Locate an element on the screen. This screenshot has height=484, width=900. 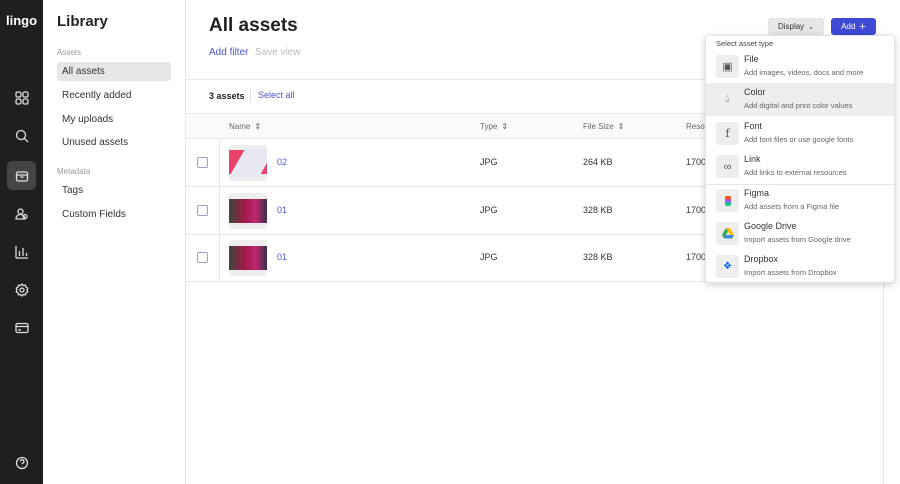
section-metadata-label: Metadata is located at coordinates (74, 171).